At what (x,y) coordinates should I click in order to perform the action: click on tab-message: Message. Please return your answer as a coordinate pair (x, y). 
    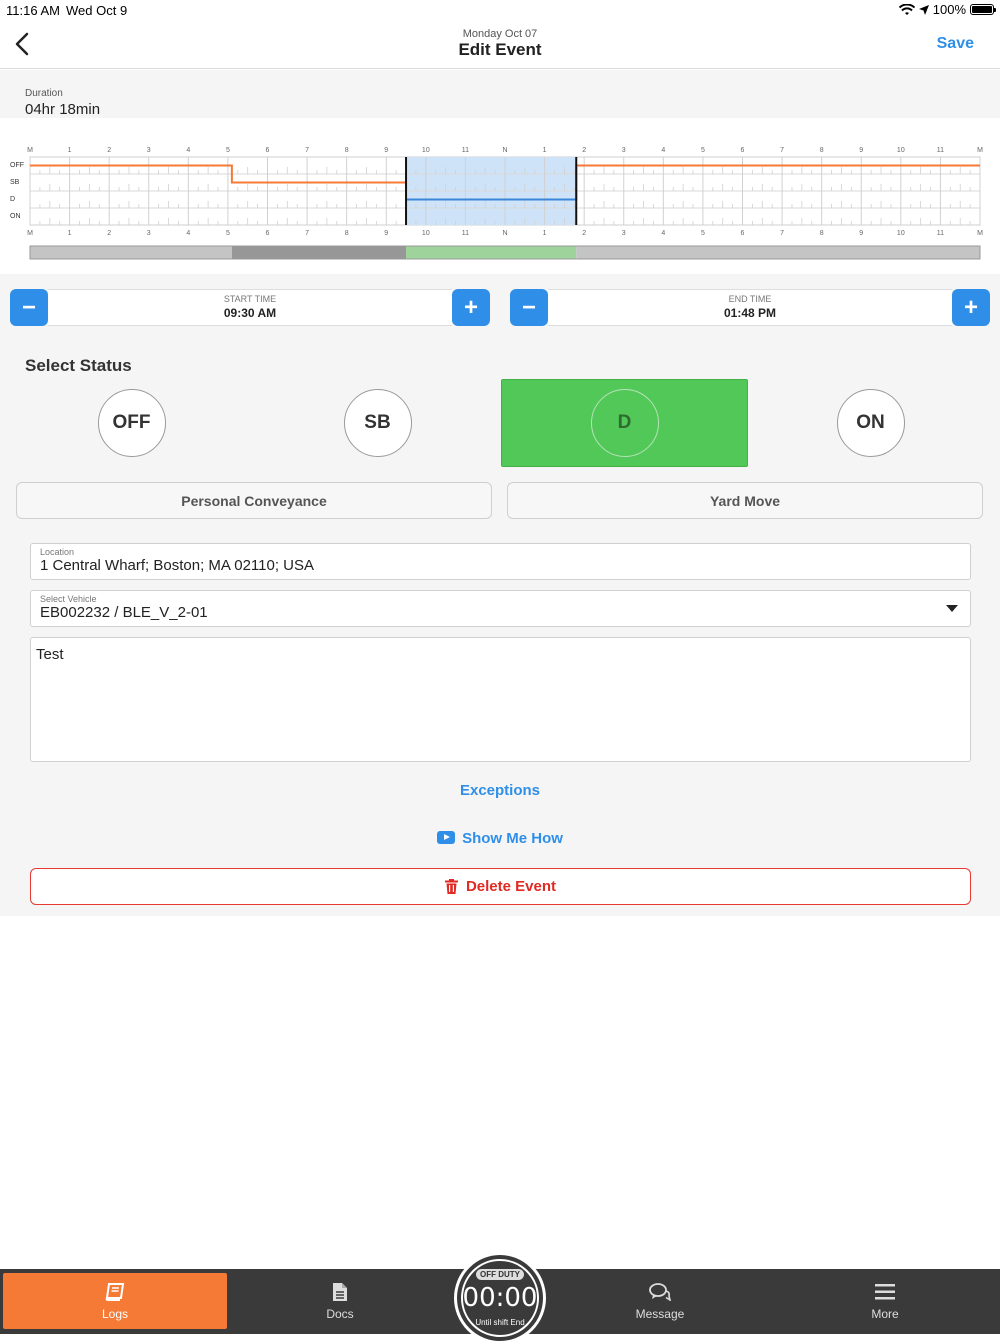
    Looking at the image, I should click on (660, 1301).